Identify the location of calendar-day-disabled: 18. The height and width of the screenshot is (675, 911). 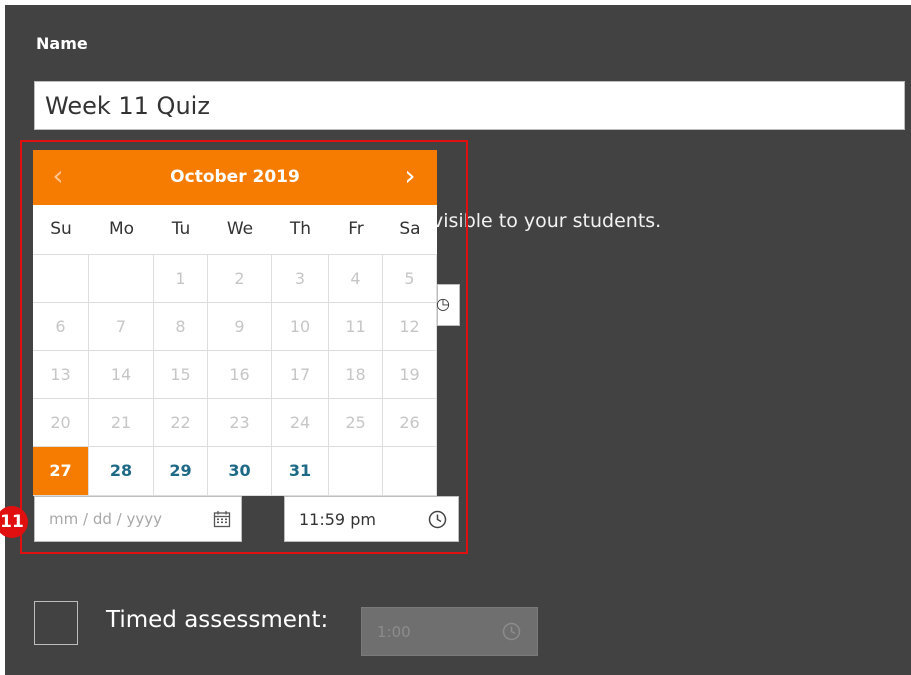
(356, 375).